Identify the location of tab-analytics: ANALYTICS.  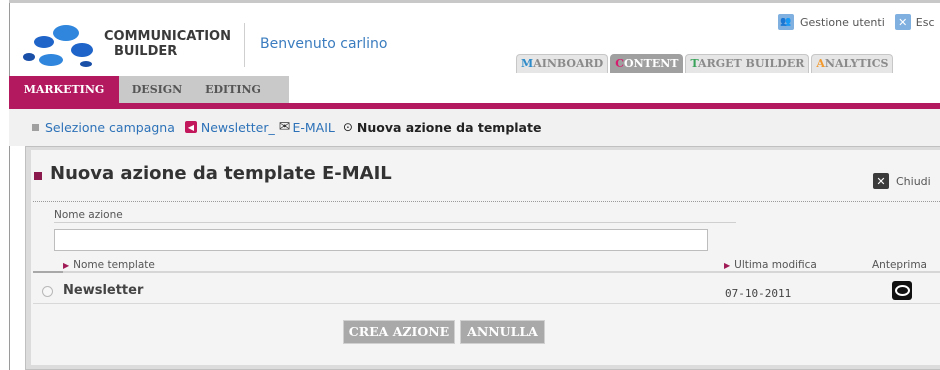
(852, 63).